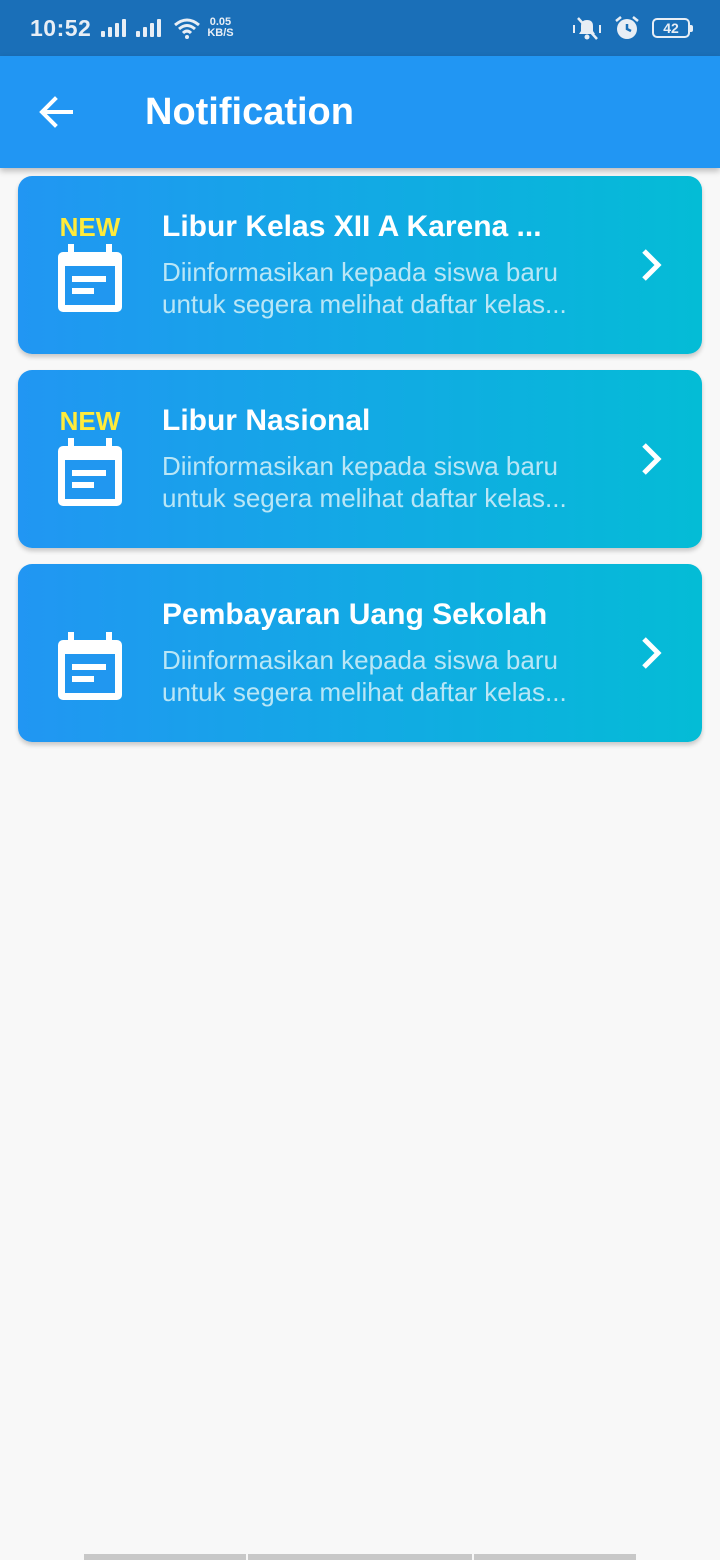 The image size is (720, 1560). I want to click on status-time: 10:52, so click(61, 27).